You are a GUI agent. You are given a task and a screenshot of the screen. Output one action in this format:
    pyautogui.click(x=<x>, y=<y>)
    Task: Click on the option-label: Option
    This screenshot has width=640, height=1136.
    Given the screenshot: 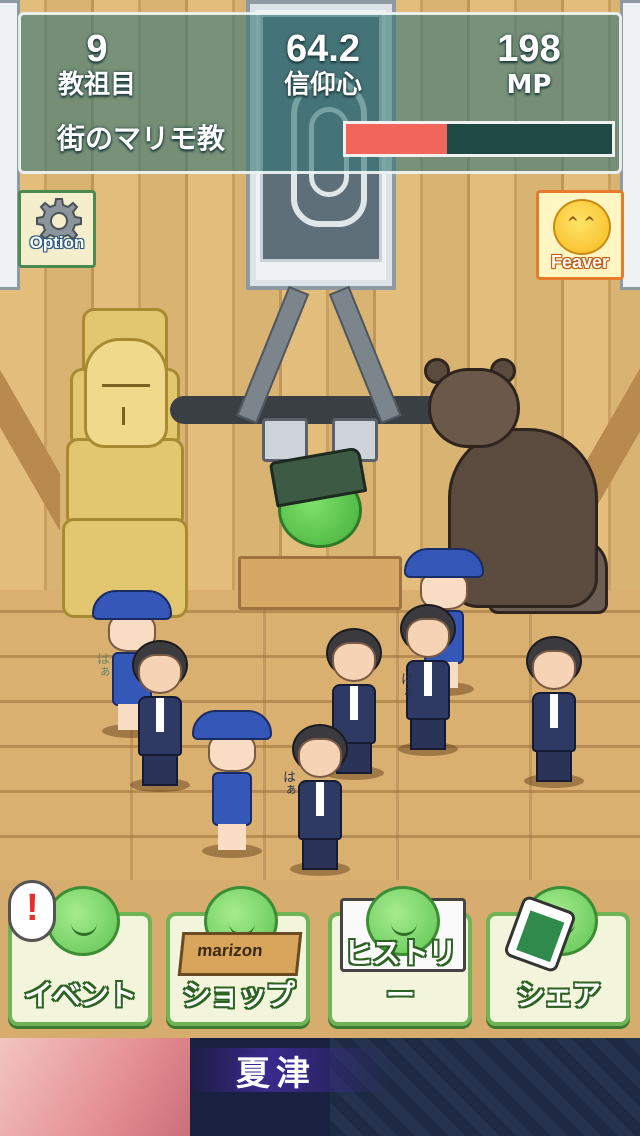 What is the action you would take?
    pyautogui.click(x=57, y=242)
    